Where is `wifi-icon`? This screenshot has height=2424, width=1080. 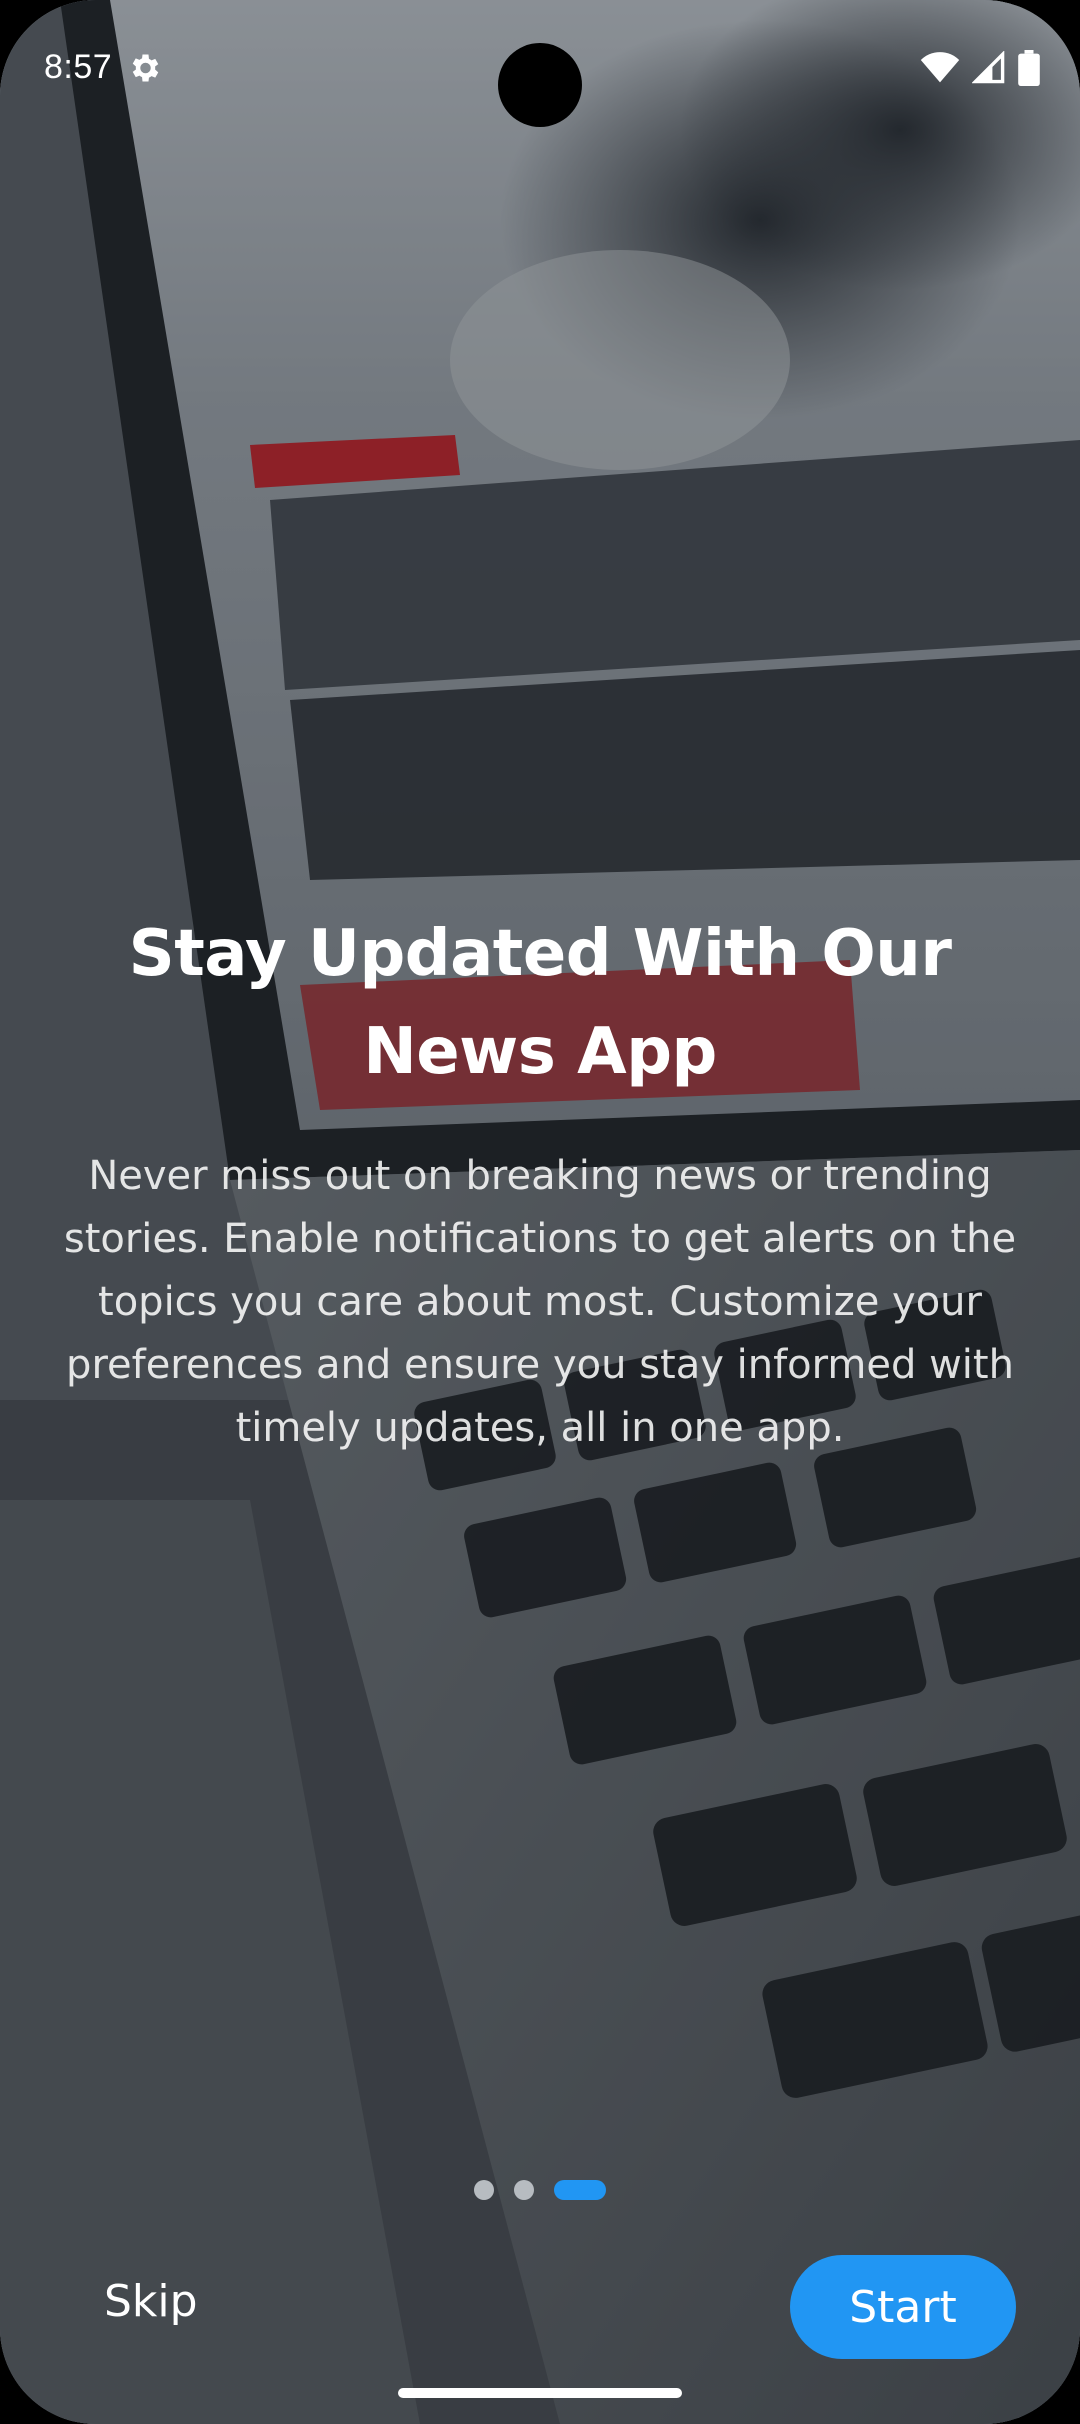 wifi-icon is located at coordinates (940, 67).